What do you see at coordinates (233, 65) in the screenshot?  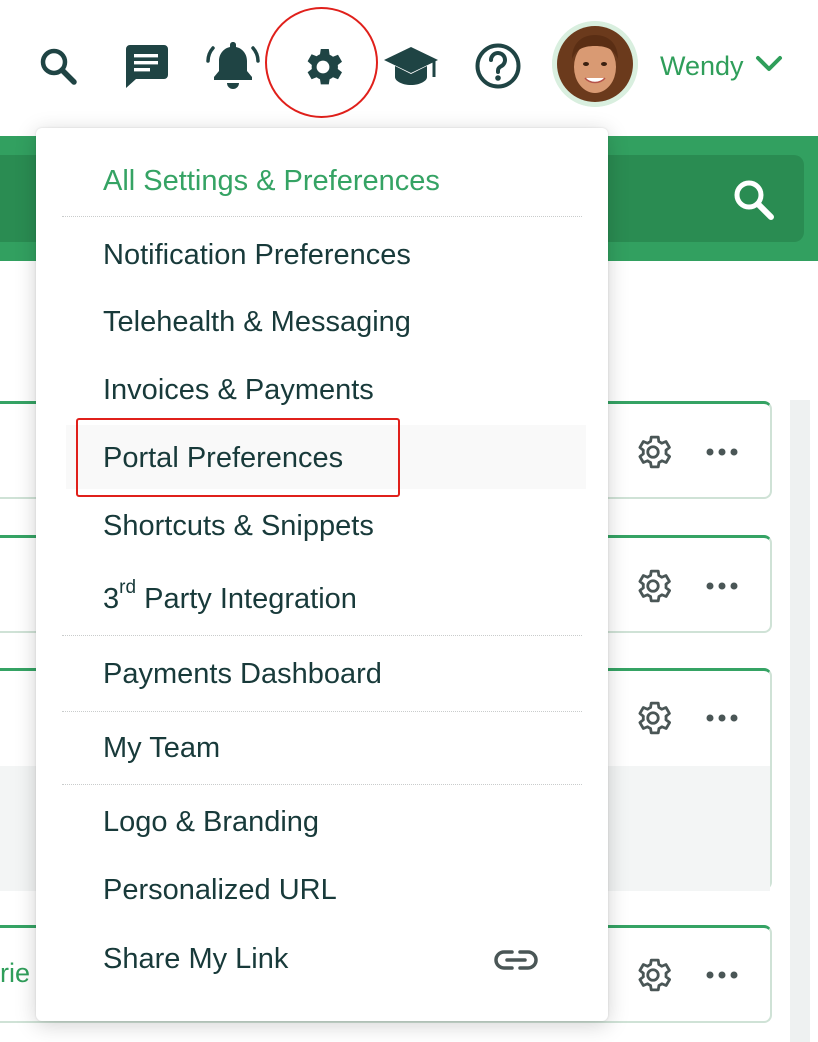 I see `bell-icon` at bounding box center [233, 65].